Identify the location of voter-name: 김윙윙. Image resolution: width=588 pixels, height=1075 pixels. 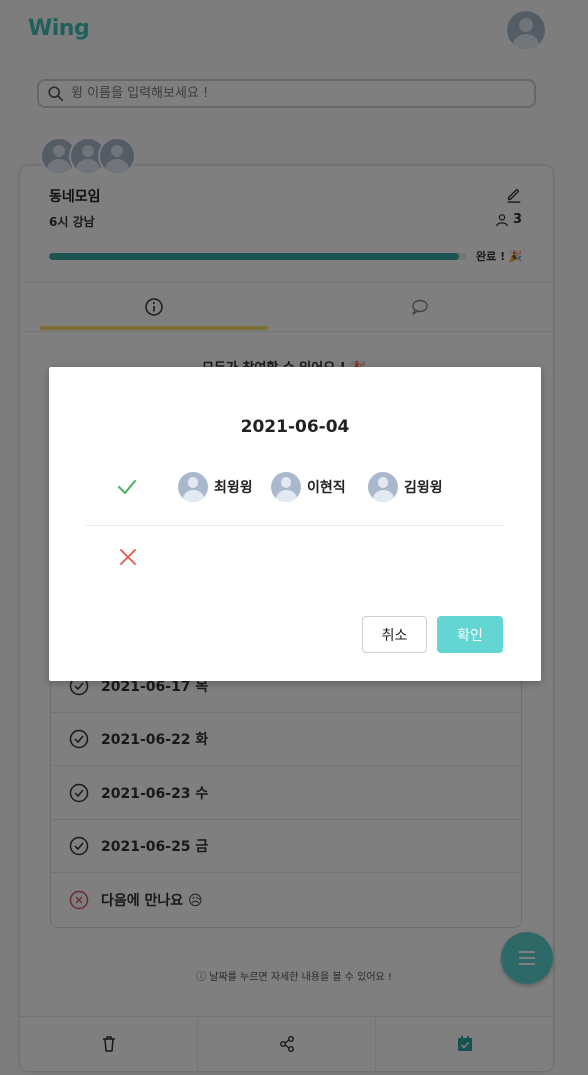
(423, 488).